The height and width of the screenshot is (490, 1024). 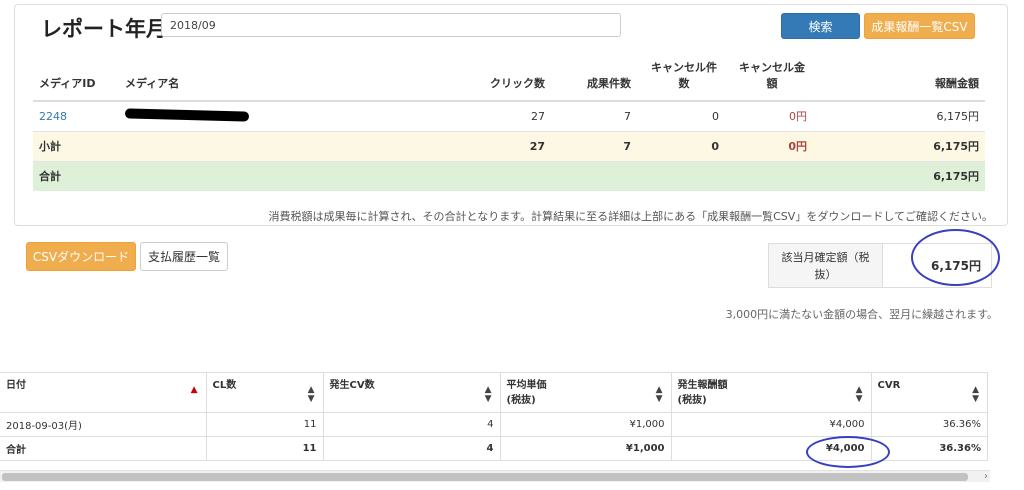 What do you see at coordinates (411, 392) in the screenshot?
I see `col-cv: 発生CV数 ▲ ▼` at bounding box center [411, 392].